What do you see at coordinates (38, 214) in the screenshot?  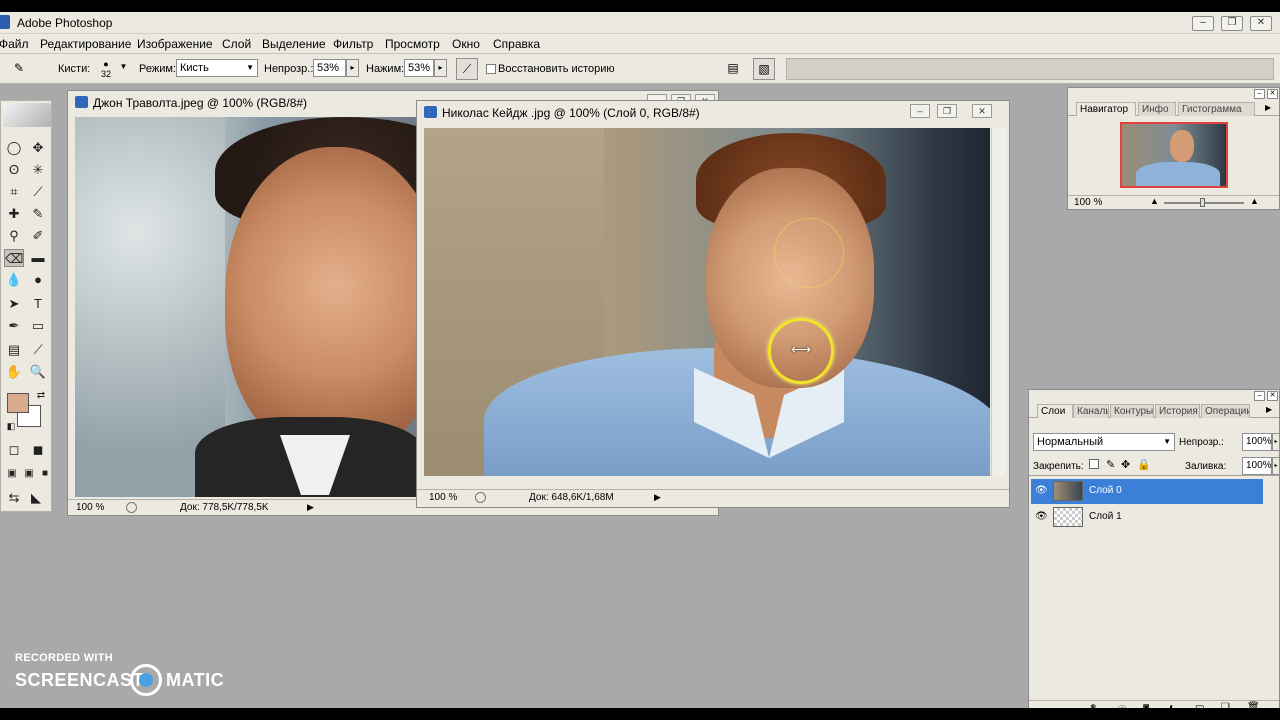 I see `brush-tool-icon: ✎` at bounding box center [38, 214].